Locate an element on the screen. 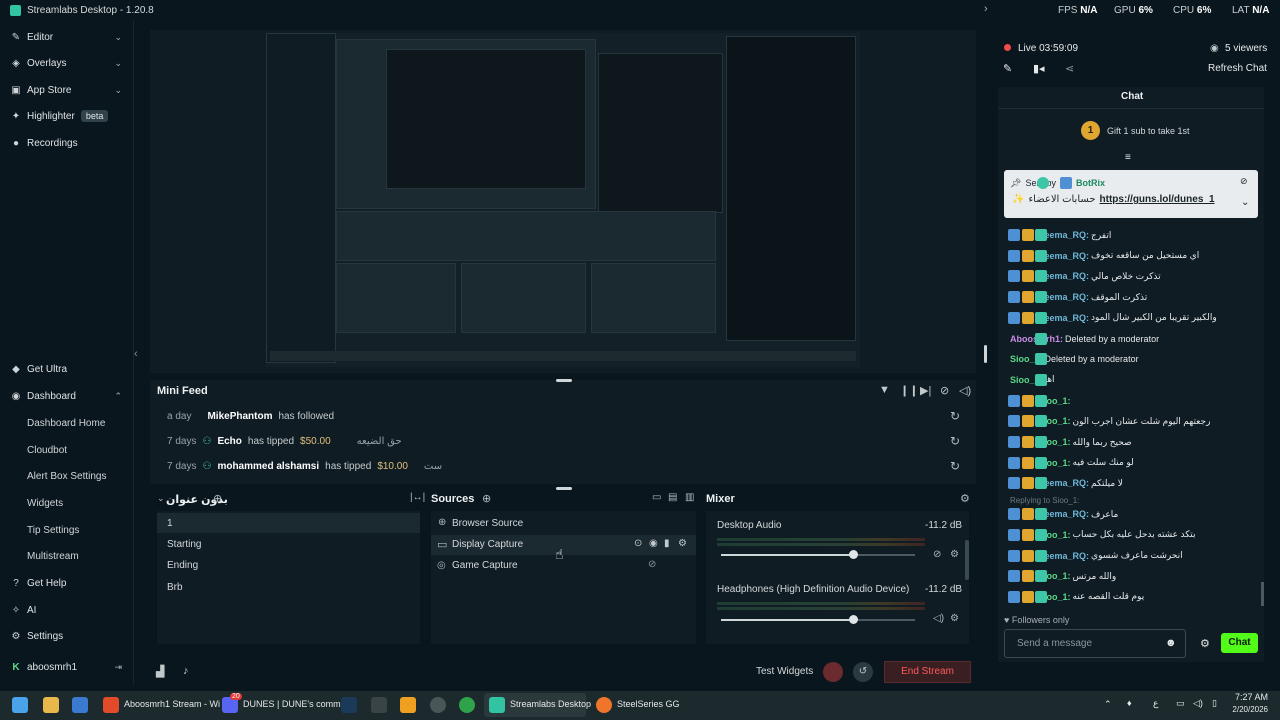  network-icon: ▭ is located at coordinates (1180, 703).